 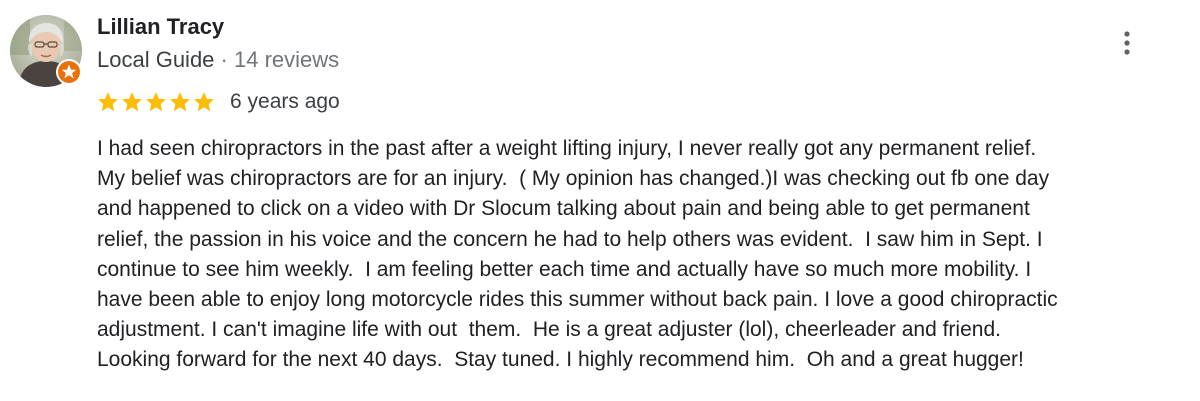 What do you see at coordinates (286, 59) in the screenshot?
I see `reviews-count: 14 reviews` at bounding box center [286, 59].